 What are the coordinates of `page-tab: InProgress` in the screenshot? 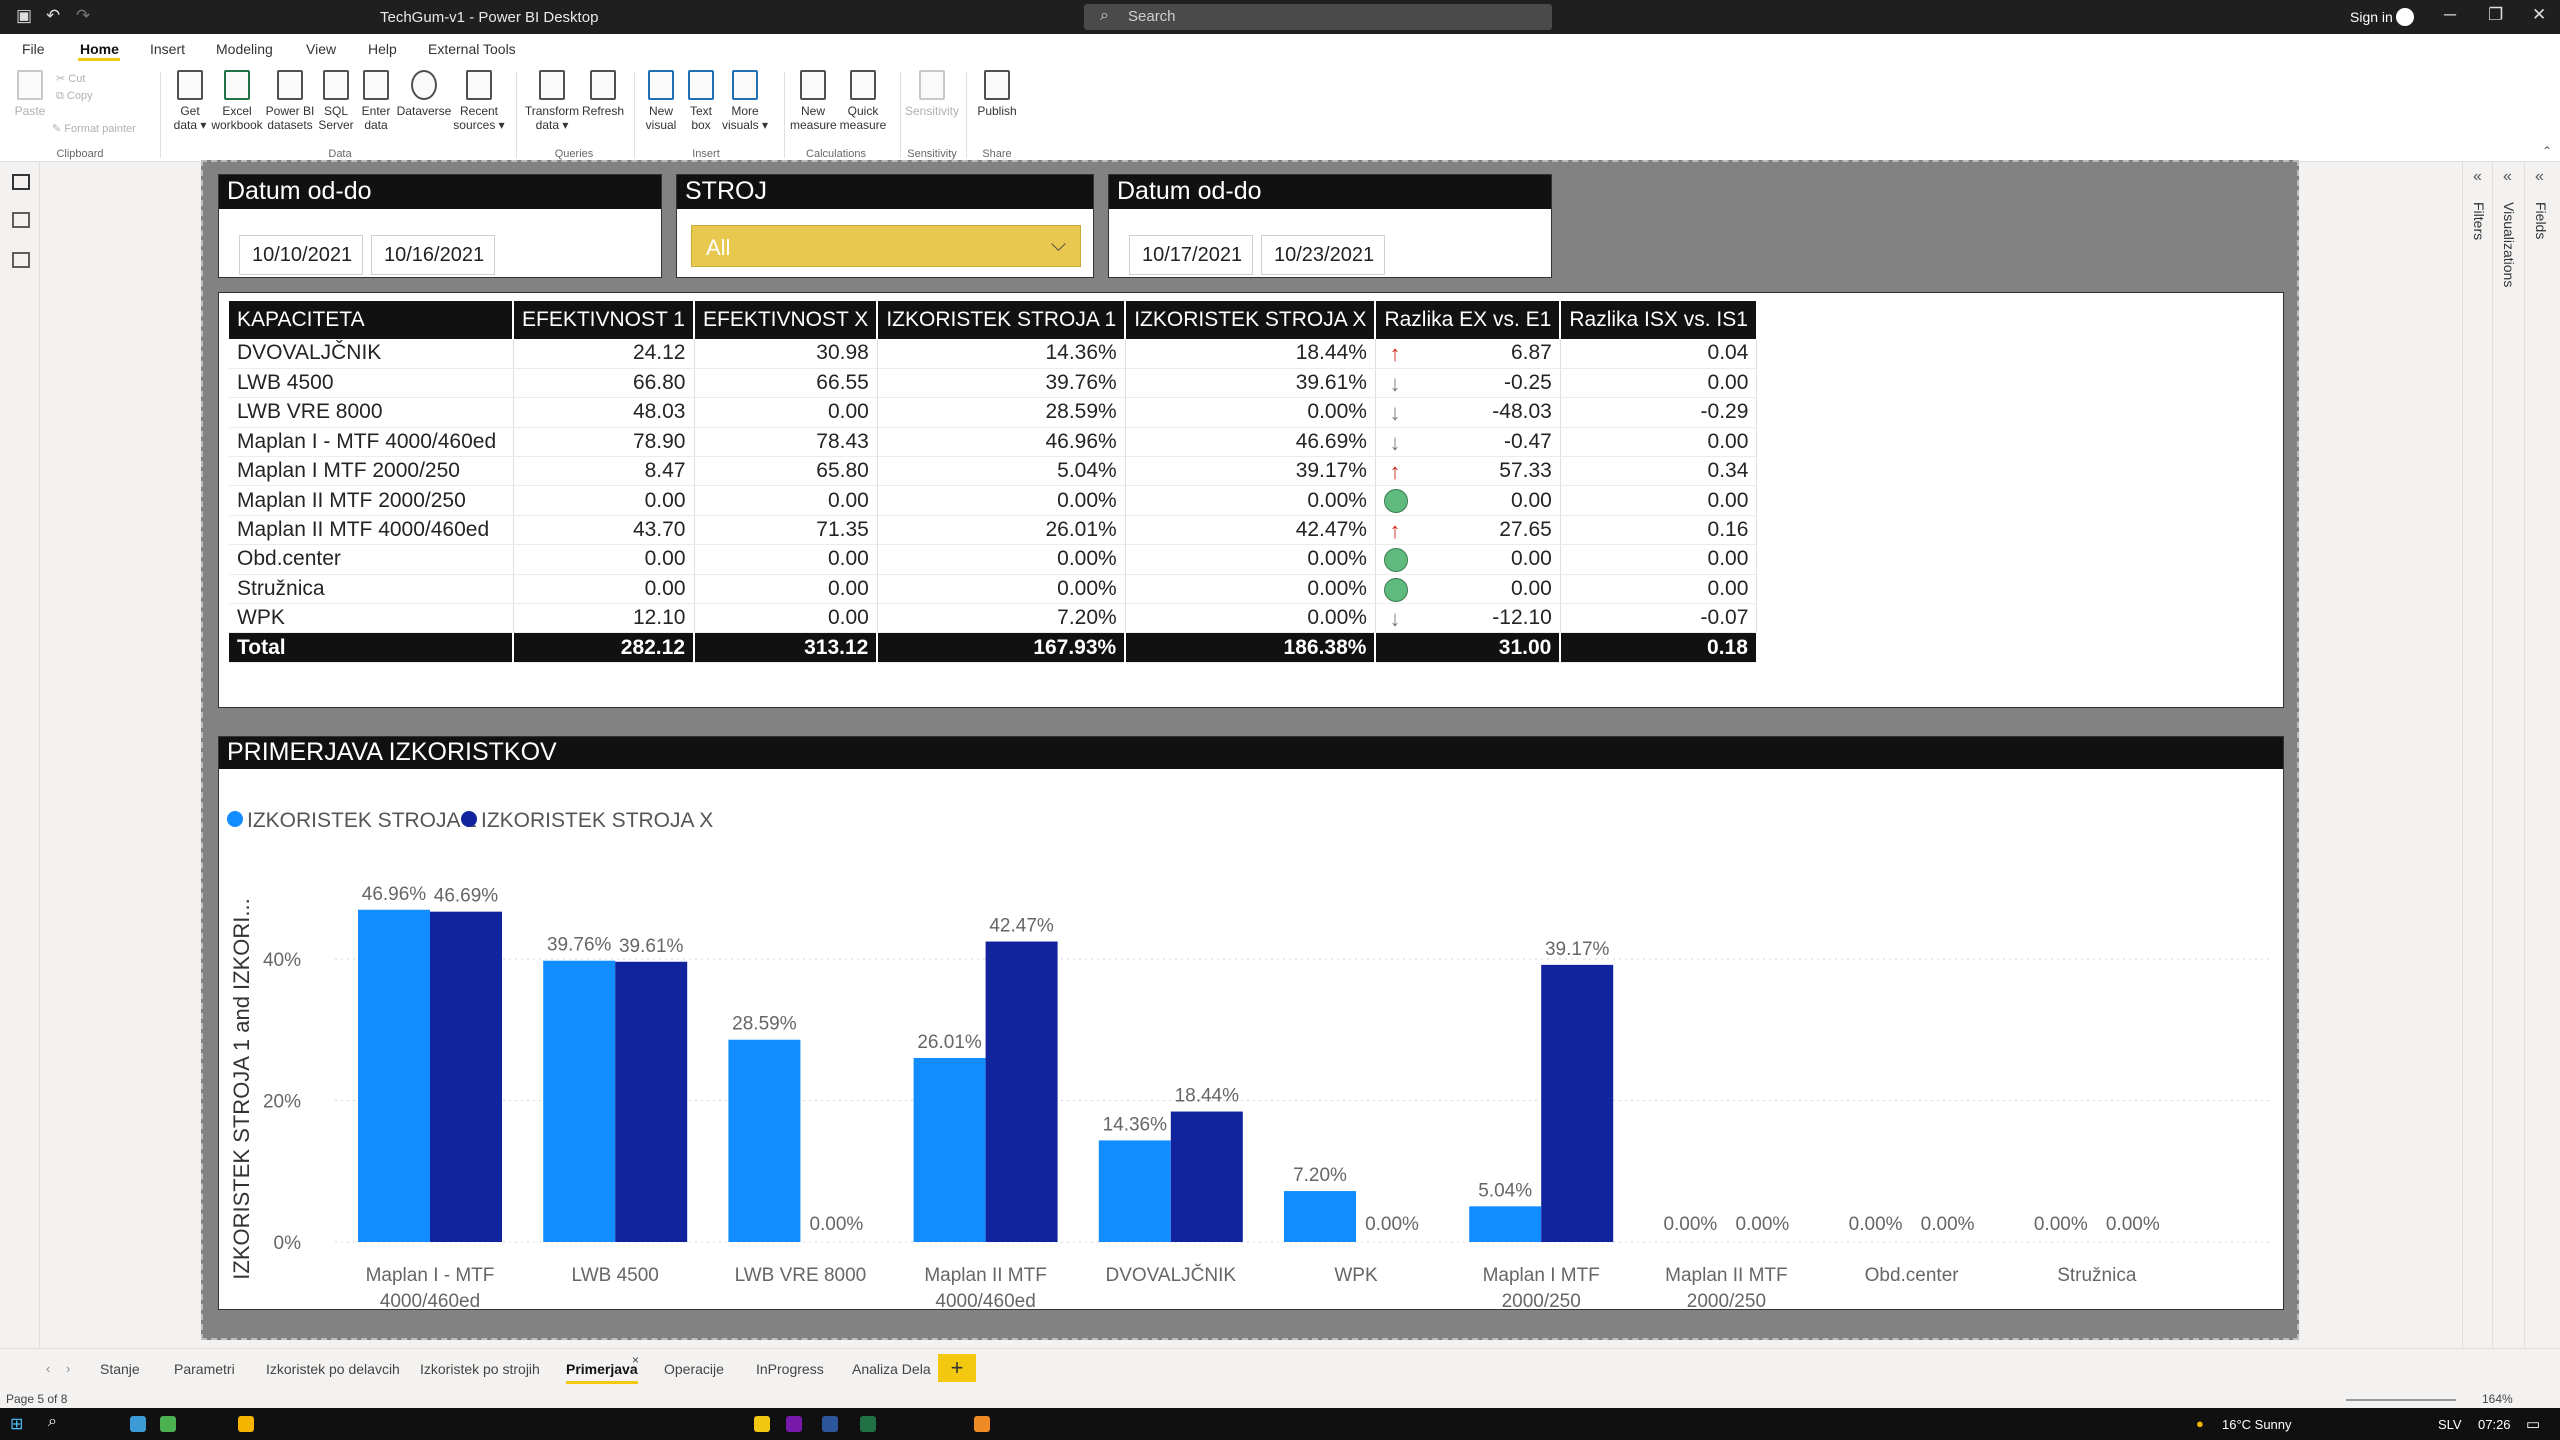 It's located at (790, 1369).